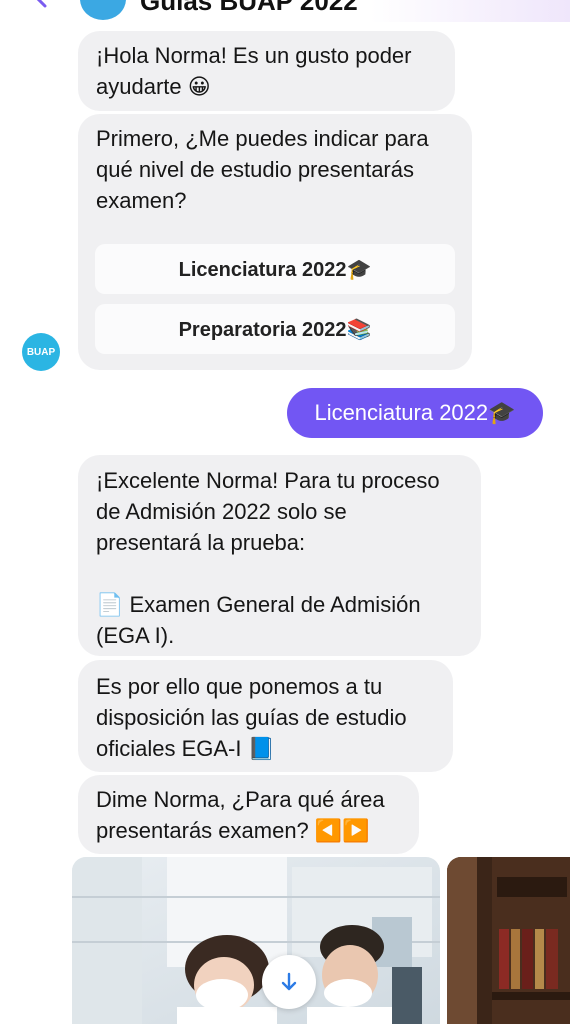 Image resolution: width=570 pixels, height=1024 pixels. I want to click on carousel-card-lab, so click(256, 940).